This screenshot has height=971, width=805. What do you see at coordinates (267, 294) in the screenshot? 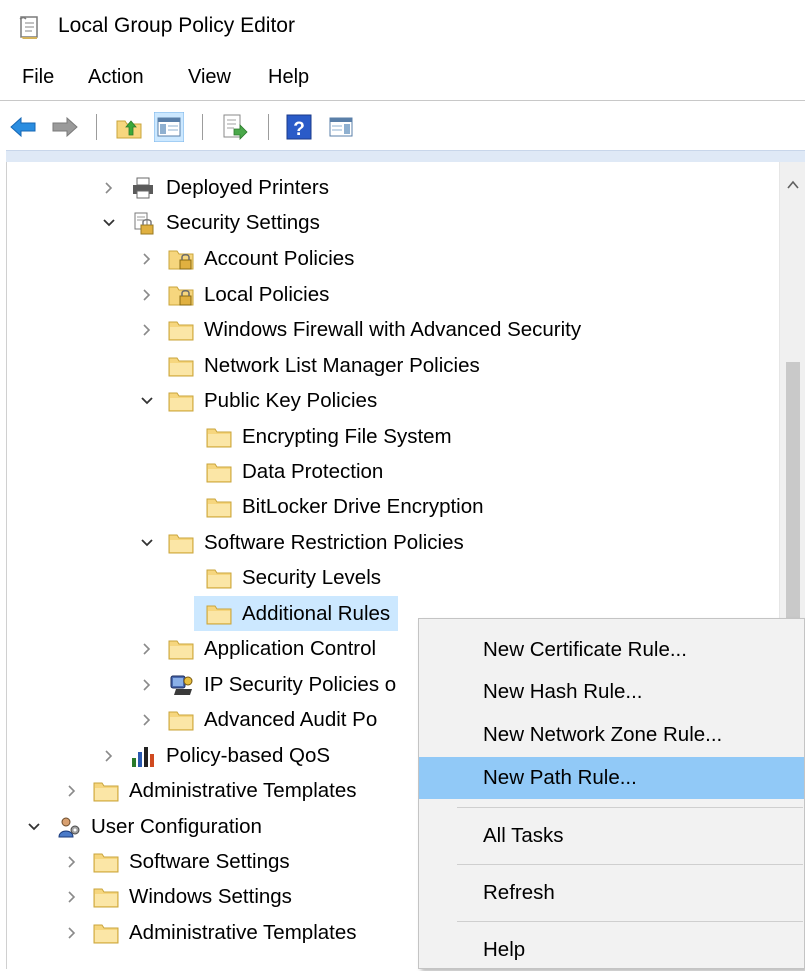
I see `tree-item-label: Local Policies` at bounding box center [267, 294].